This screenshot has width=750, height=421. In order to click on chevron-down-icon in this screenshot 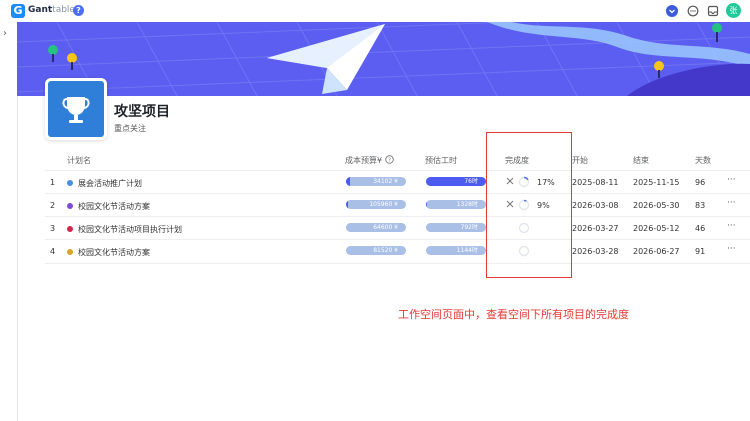, I will do `click(672, 11)`.